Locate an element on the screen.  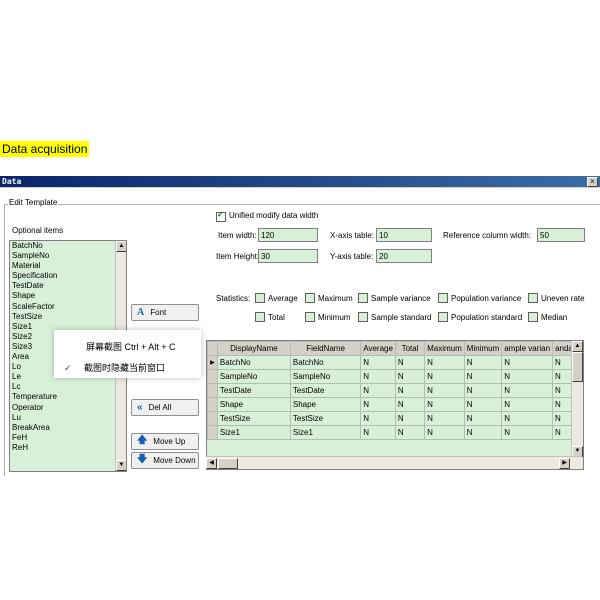
unified-width-checkbox is located at coordinates (221, 216).